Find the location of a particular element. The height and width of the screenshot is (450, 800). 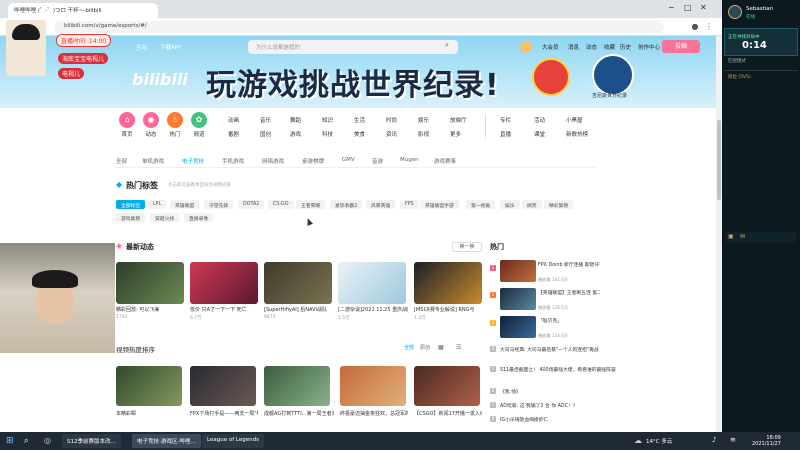

tag-chip: 搞笑 is located at coordinates (532, 204).